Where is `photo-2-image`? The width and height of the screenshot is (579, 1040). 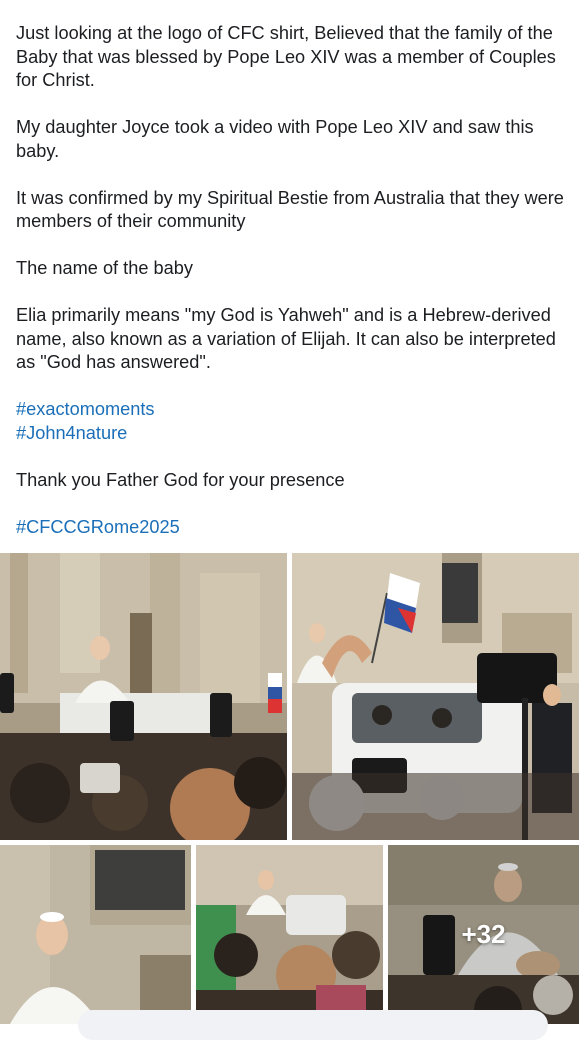 photo-2-image is located at coordinates (435, 696).